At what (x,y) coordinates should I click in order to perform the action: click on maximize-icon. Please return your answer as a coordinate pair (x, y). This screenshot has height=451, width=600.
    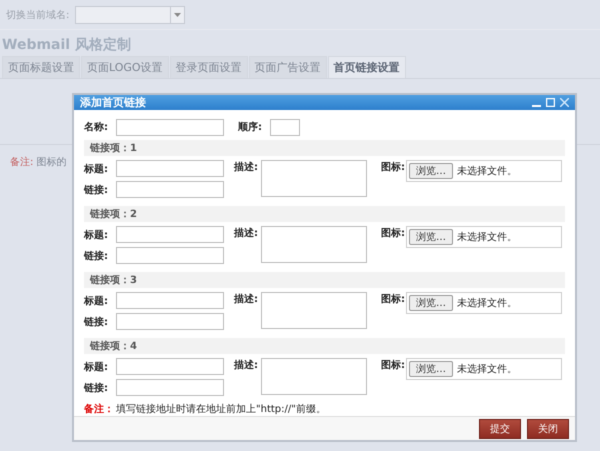
    Looking at the image, I should click on (550, 103).